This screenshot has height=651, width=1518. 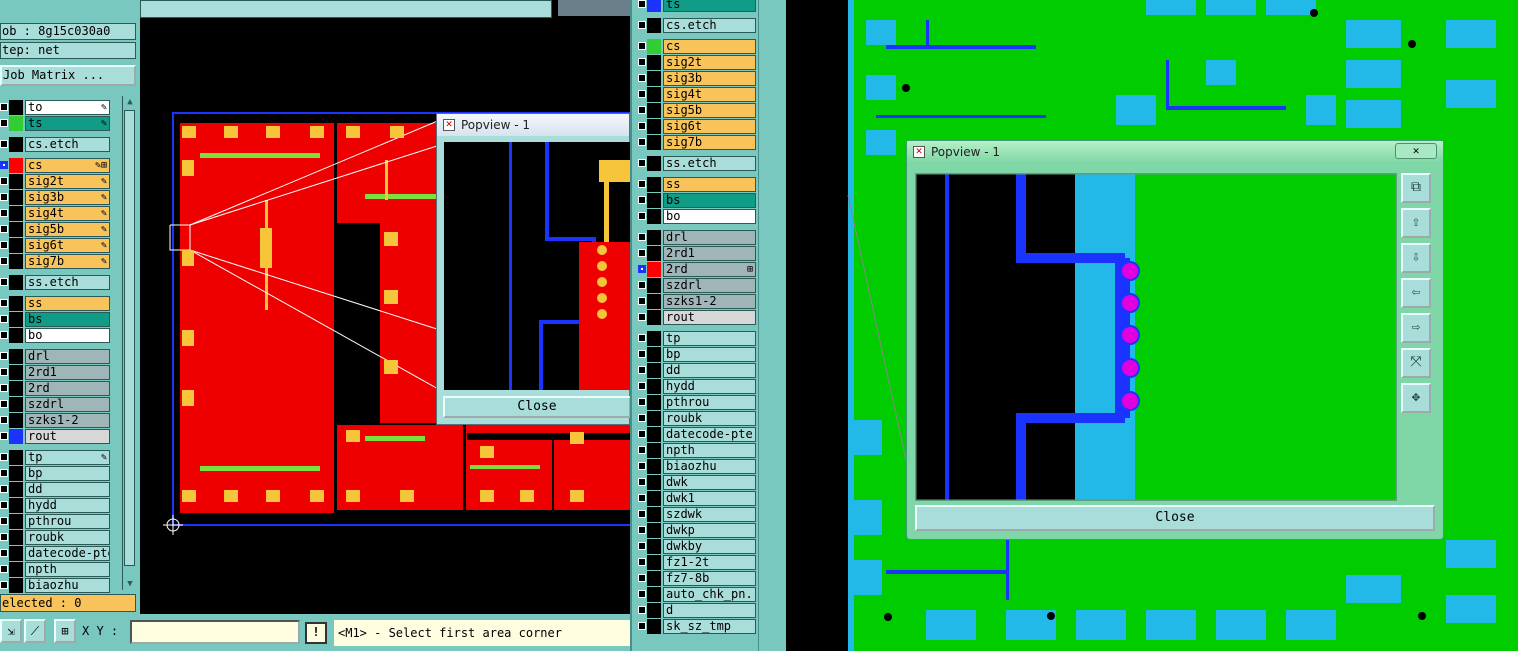 What do you see at coordinates (709, 237) in the screenshot?
I see `layer-name: drl` at bounding box center [709, 237].